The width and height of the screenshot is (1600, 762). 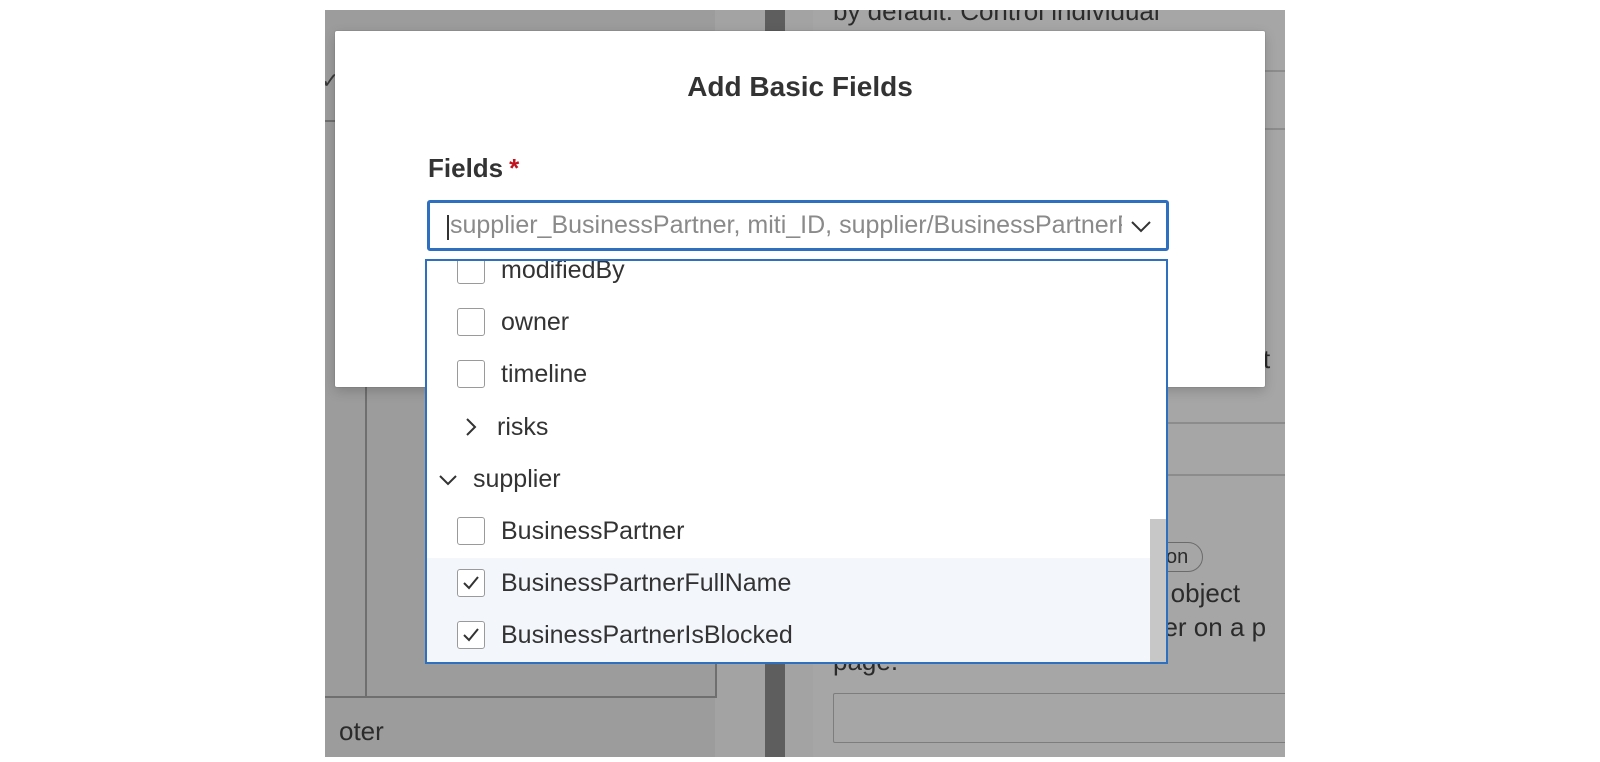 What do you see at coordinates (563, 271) in the screenshot?
I see `list-item-label: modifiedBy` at bounding box center [563, 271].